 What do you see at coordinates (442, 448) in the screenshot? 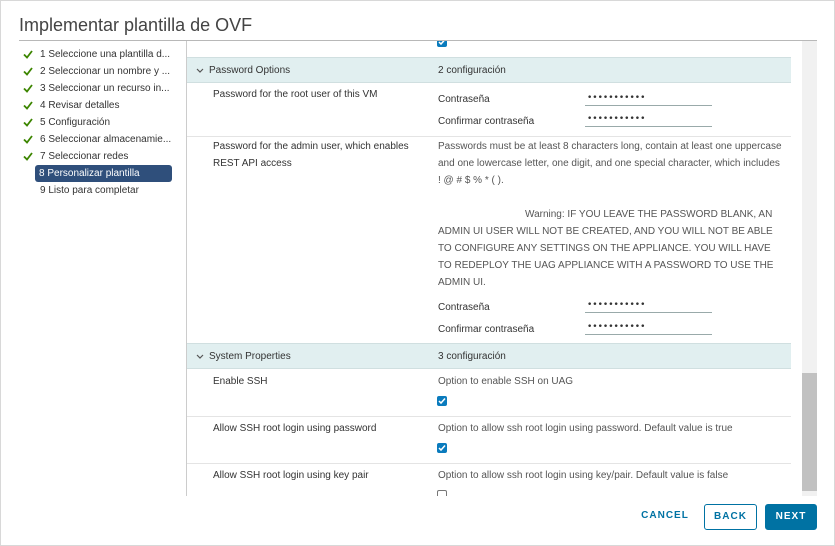
I see `ssh-password-login-checkbox` at bounding box center [442, 448].